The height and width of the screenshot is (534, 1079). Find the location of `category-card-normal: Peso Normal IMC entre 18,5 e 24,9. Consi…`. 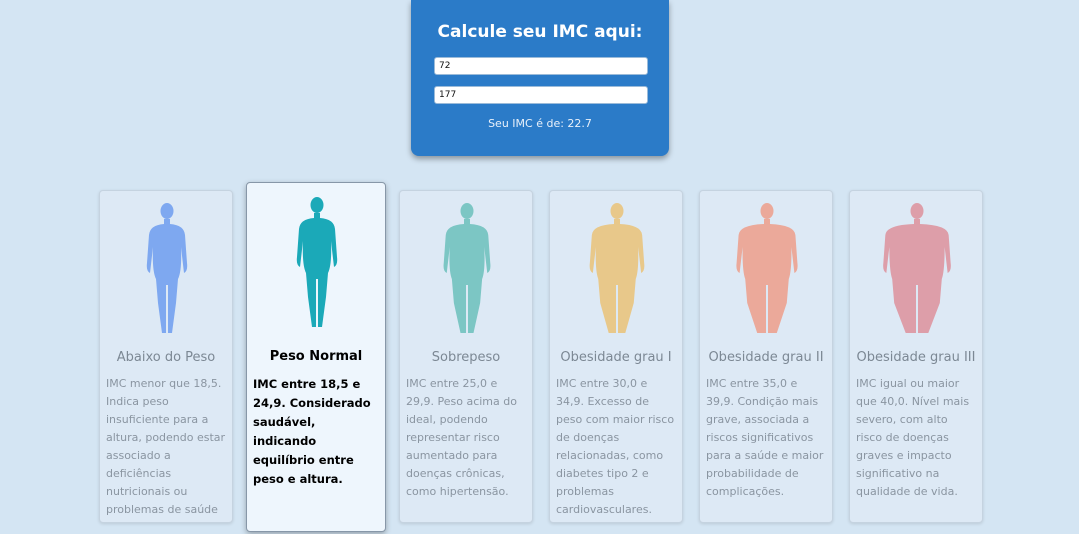

category-card-normal: Peso Normal IMC entre 18,5 e 24,9. Consi… is located at coordinates (316, 357).